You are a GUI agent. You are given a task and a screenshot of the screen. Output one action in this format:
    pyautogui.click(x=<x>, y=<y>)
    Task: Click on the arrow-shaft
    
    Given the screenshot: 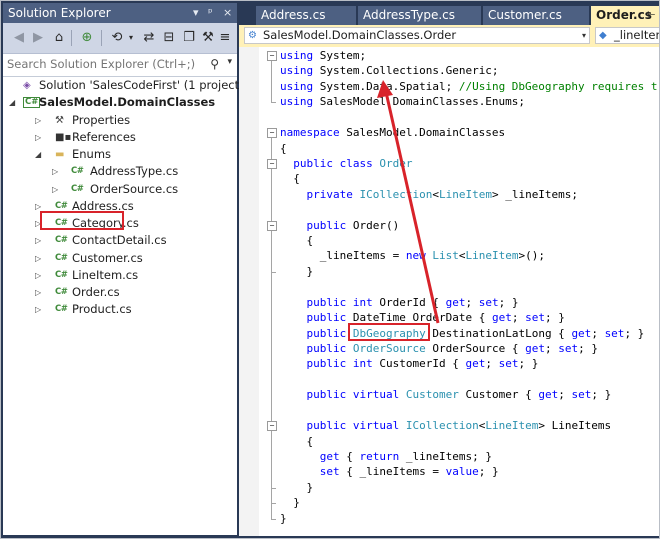 What is the action you would take?
    pyautogui.click(x=412, y=207)
    